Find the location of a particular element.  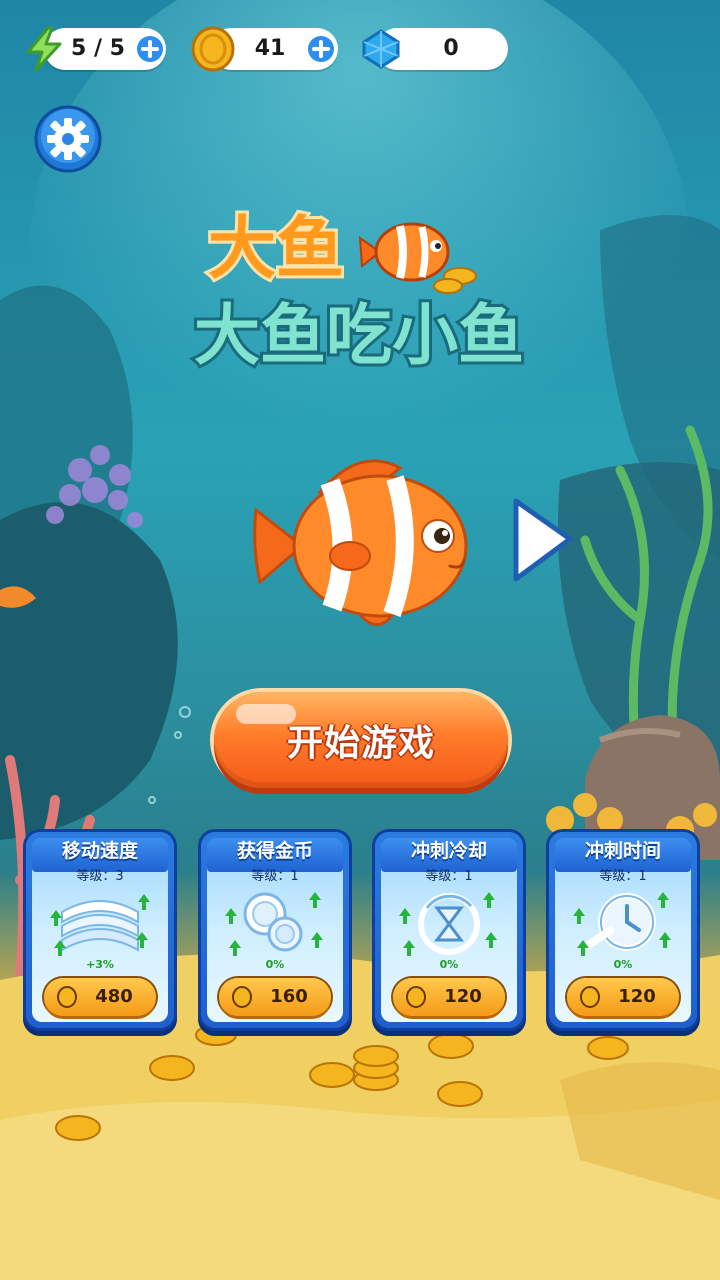

player-fish is located at coordinates (360, 543).